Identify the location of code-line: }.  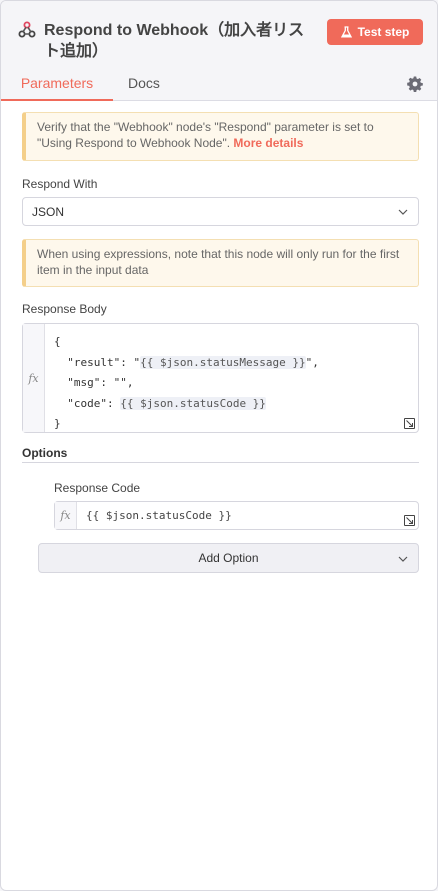
(57, 423).